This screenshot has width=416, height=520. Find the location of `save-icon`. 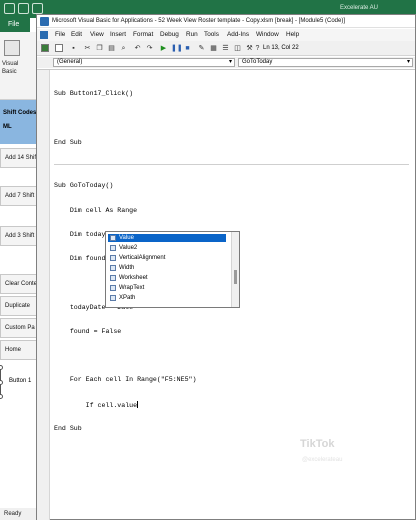

save-icon is located at coordinates (23, 8).